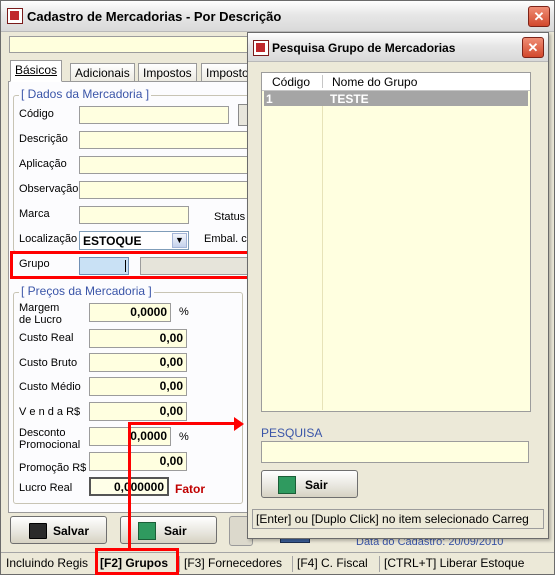 This screenshot has width=555, height=575. Describe the element at coordinates (539, 16) in the screenshot. I see `close-icon: ✕` at that location.